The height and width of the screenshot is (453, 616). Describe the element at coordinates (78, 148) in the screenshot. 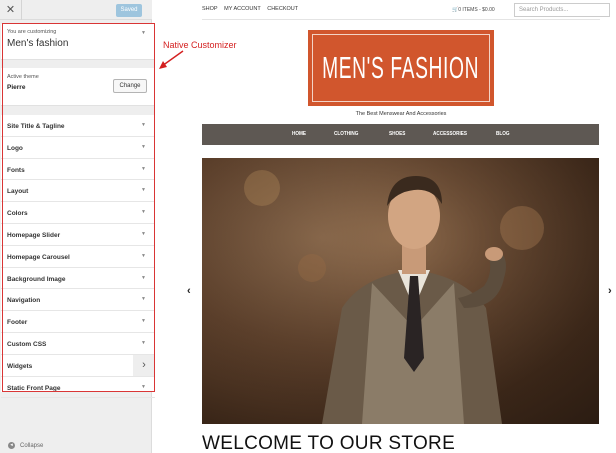

I see `section-logo: Logo ▼` at that location.